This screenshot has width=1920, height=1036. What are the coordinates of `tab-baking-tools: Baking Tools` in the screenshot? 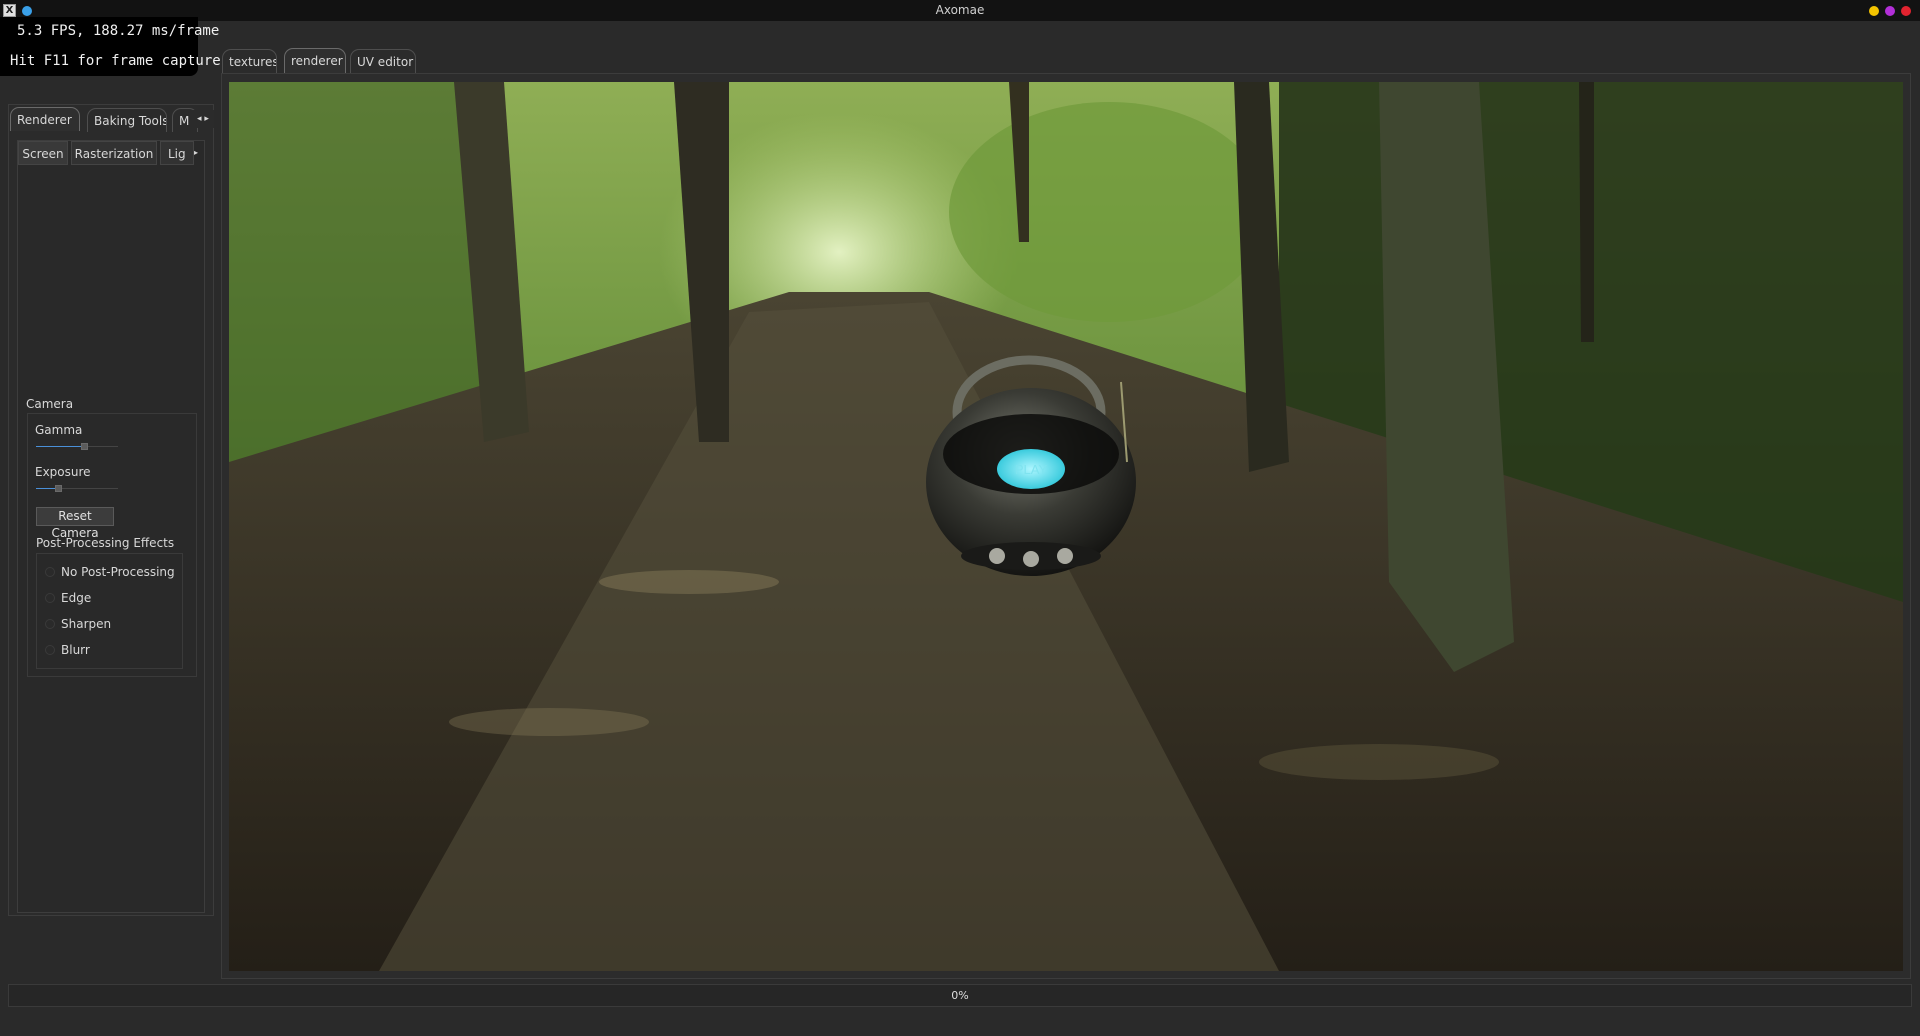 It's located at (127, 120).